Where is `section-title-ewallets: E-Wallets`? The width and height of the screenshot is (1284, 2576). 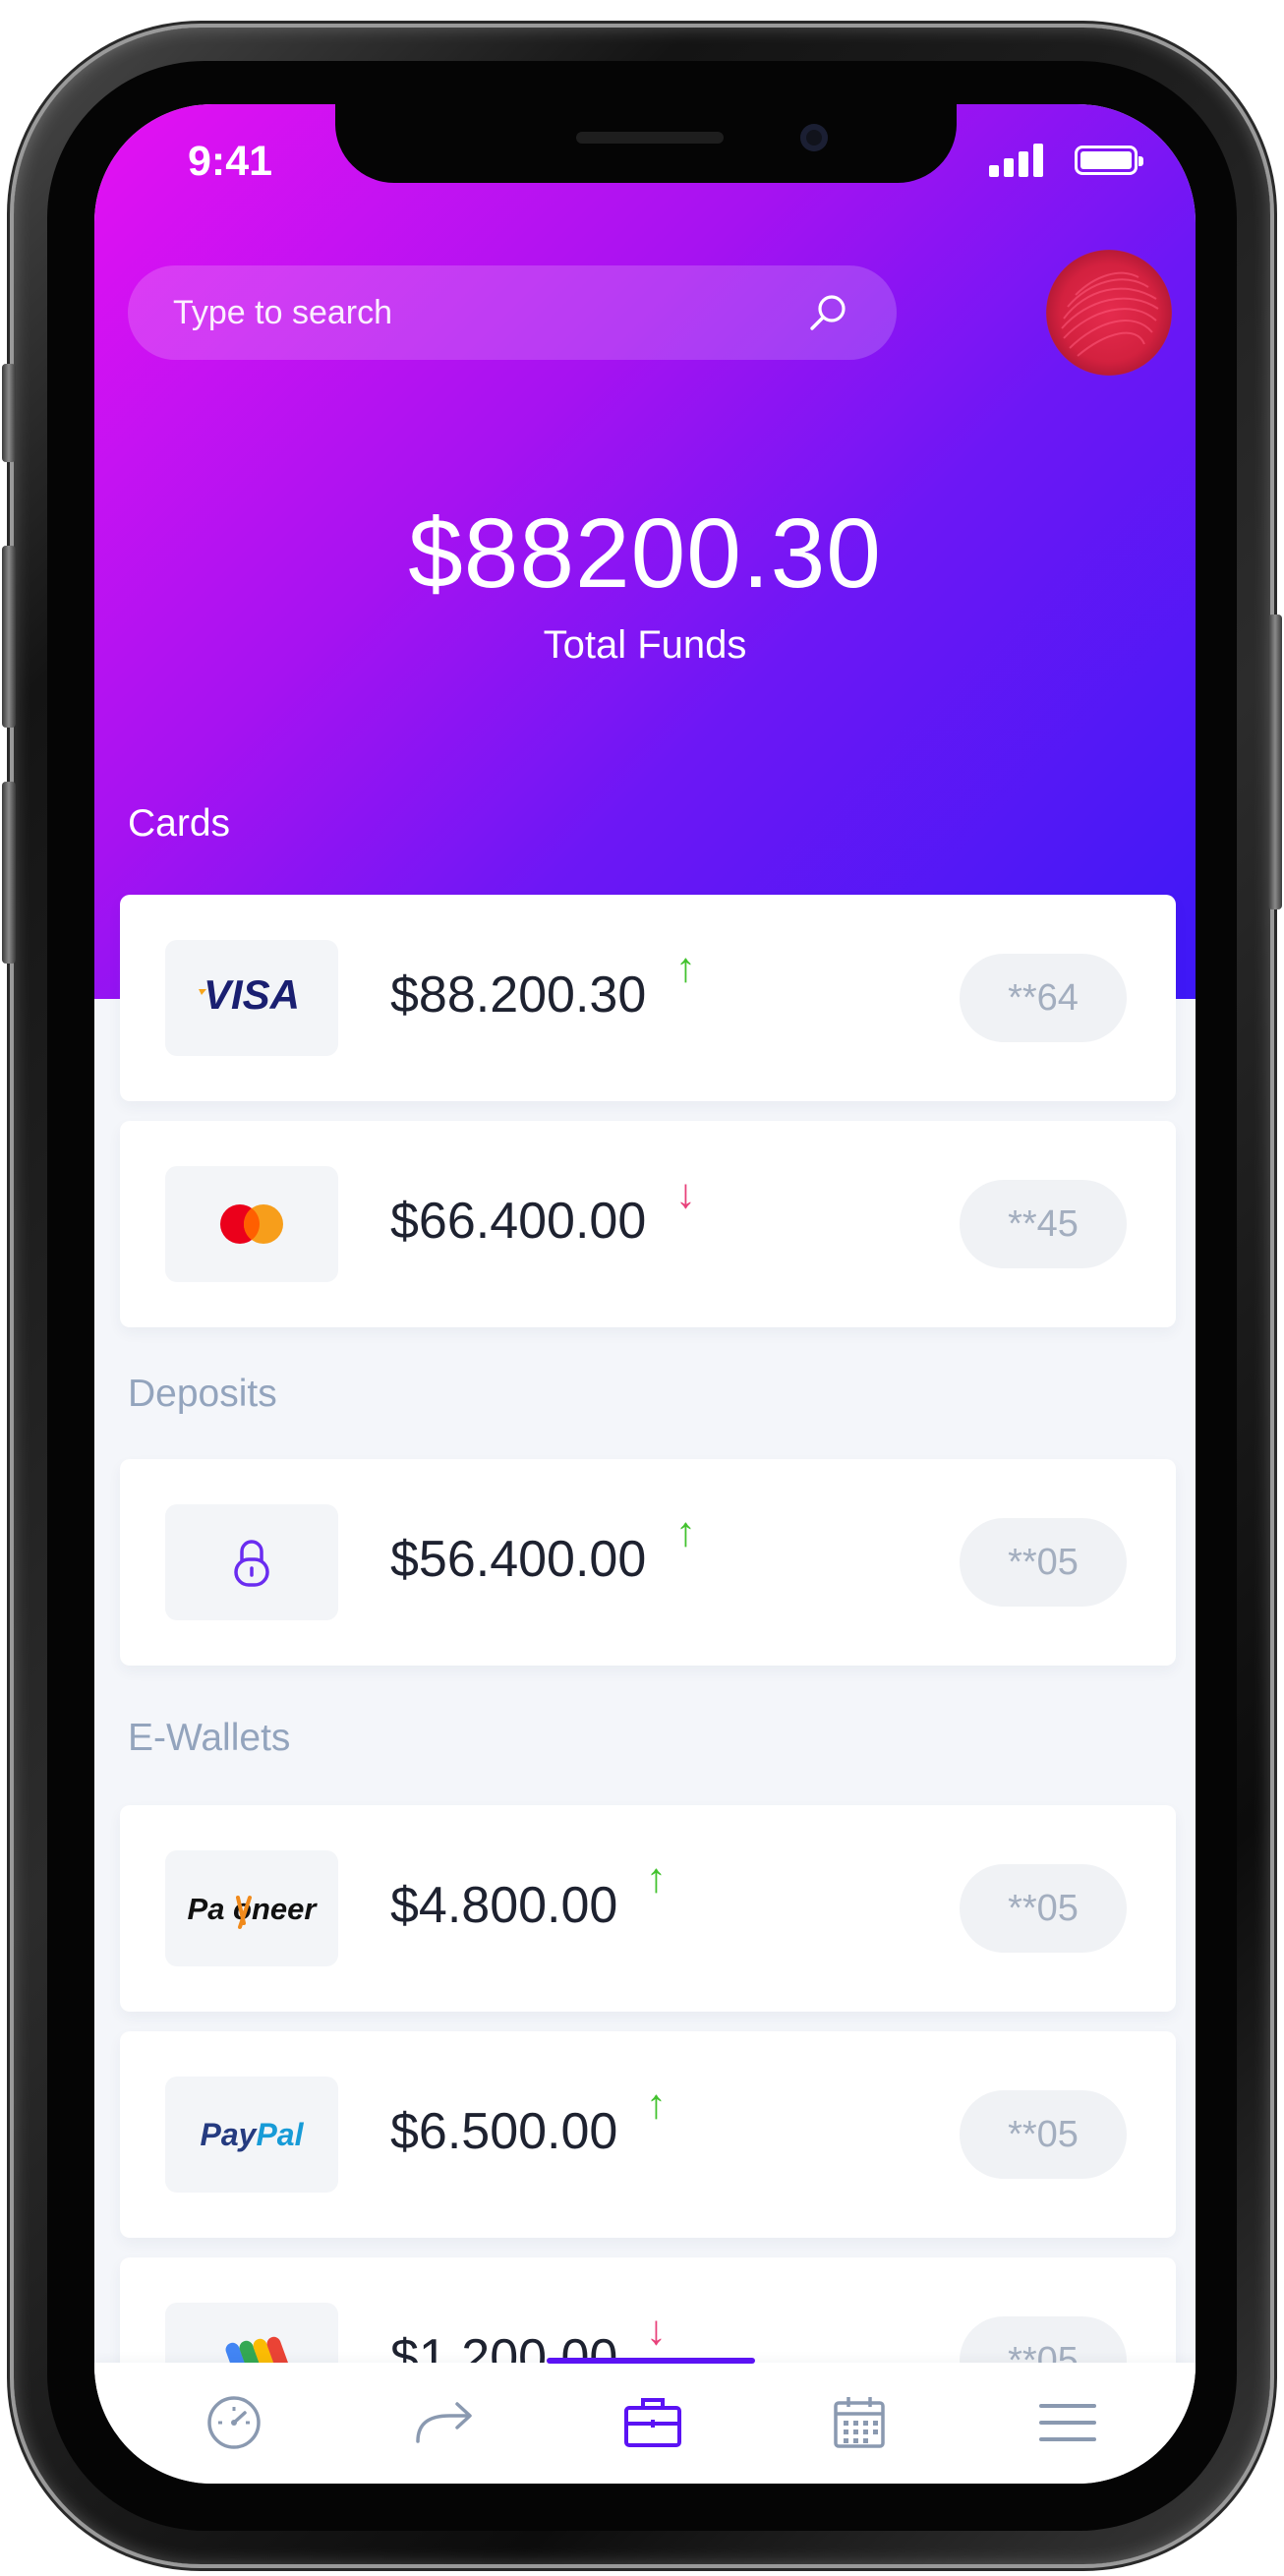 section-title-ewallets: E-Wallets is located at coordinates (210, 1738).